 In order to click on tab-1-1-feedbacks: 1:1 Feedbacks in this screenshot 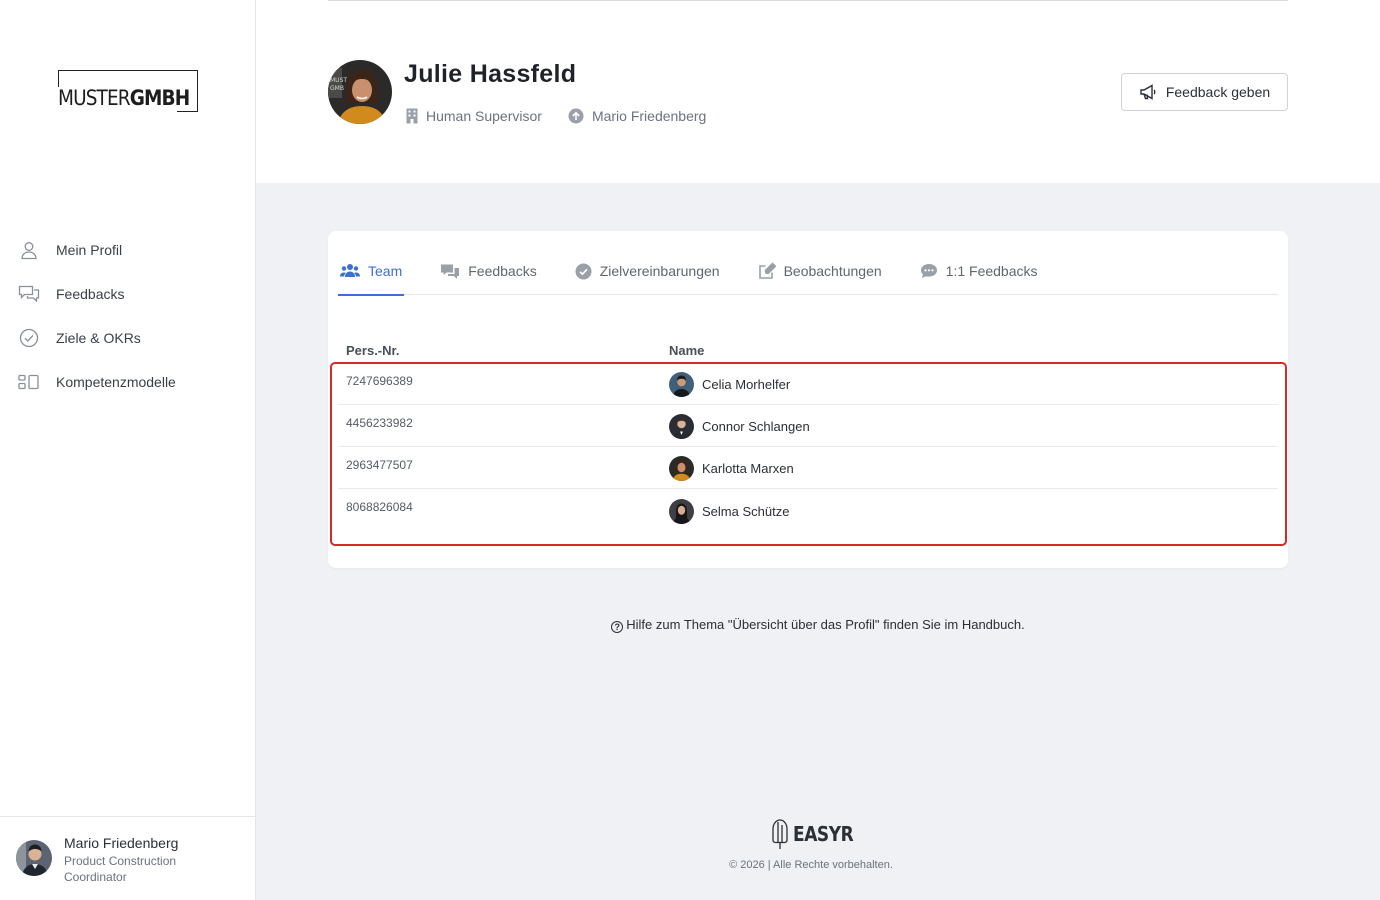, I will do `click(979, 271)`.